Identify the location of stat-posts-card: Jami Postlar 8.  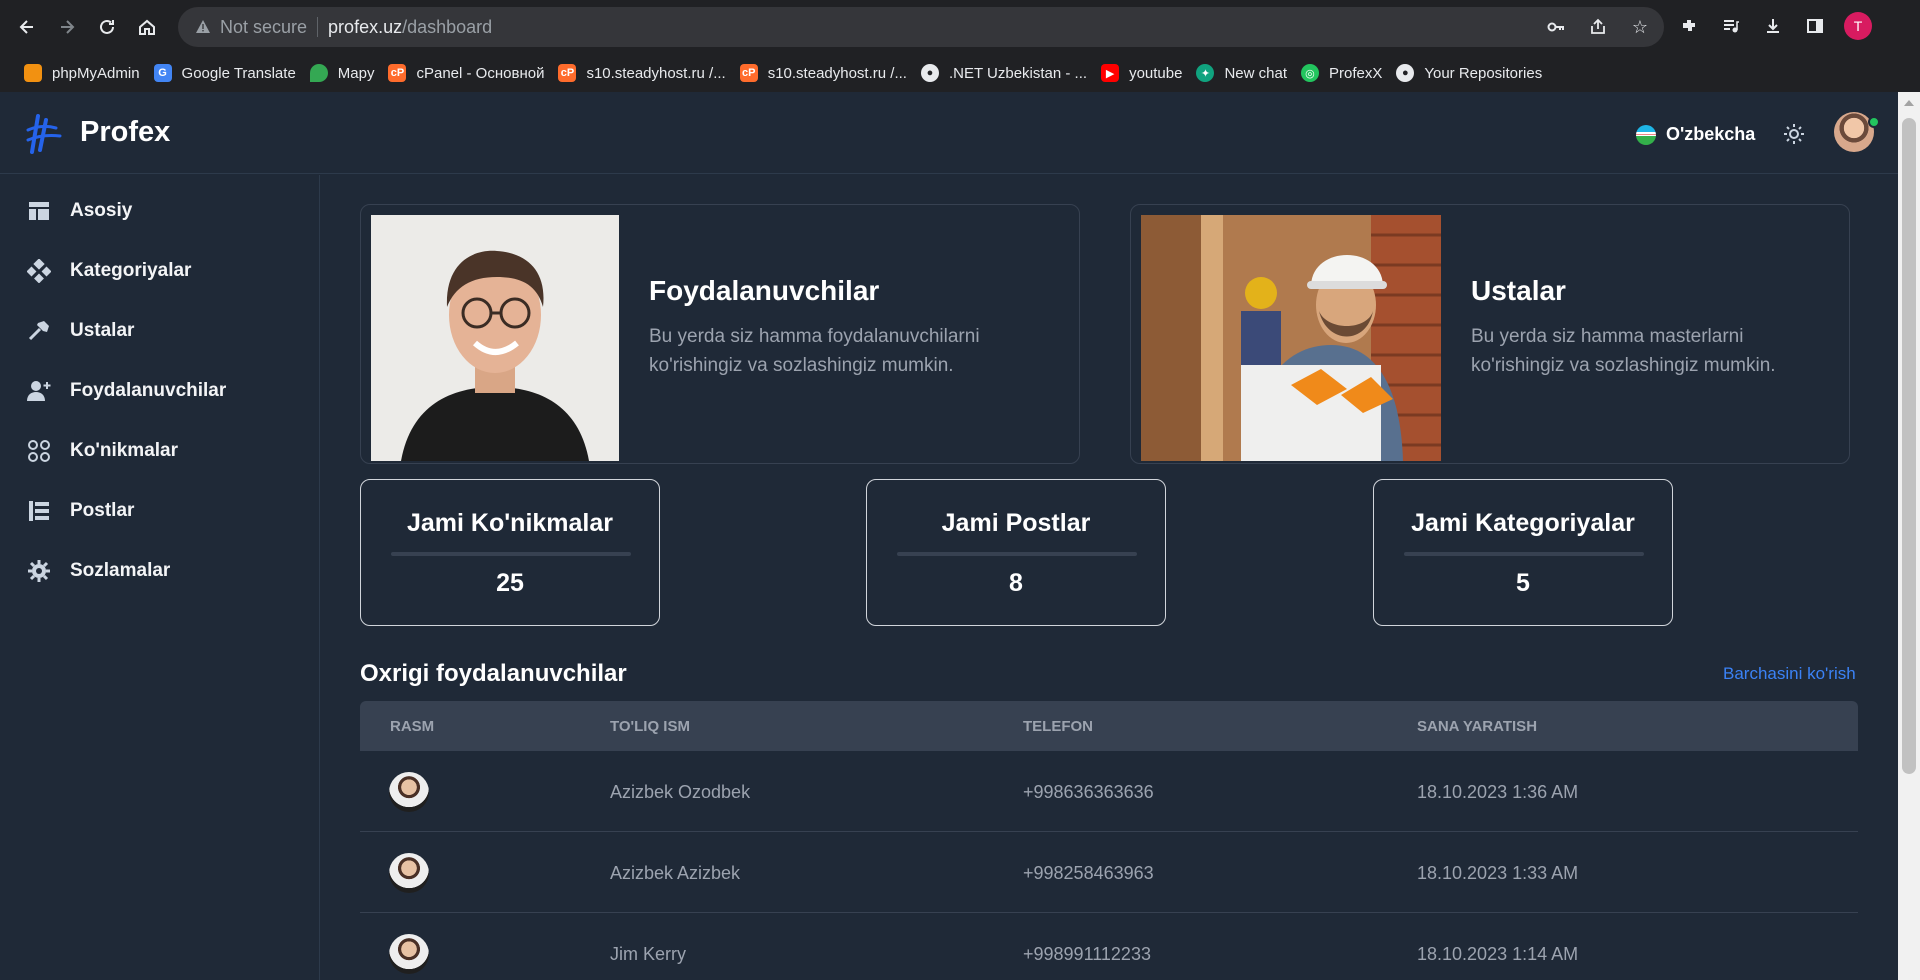
(1016, 552).